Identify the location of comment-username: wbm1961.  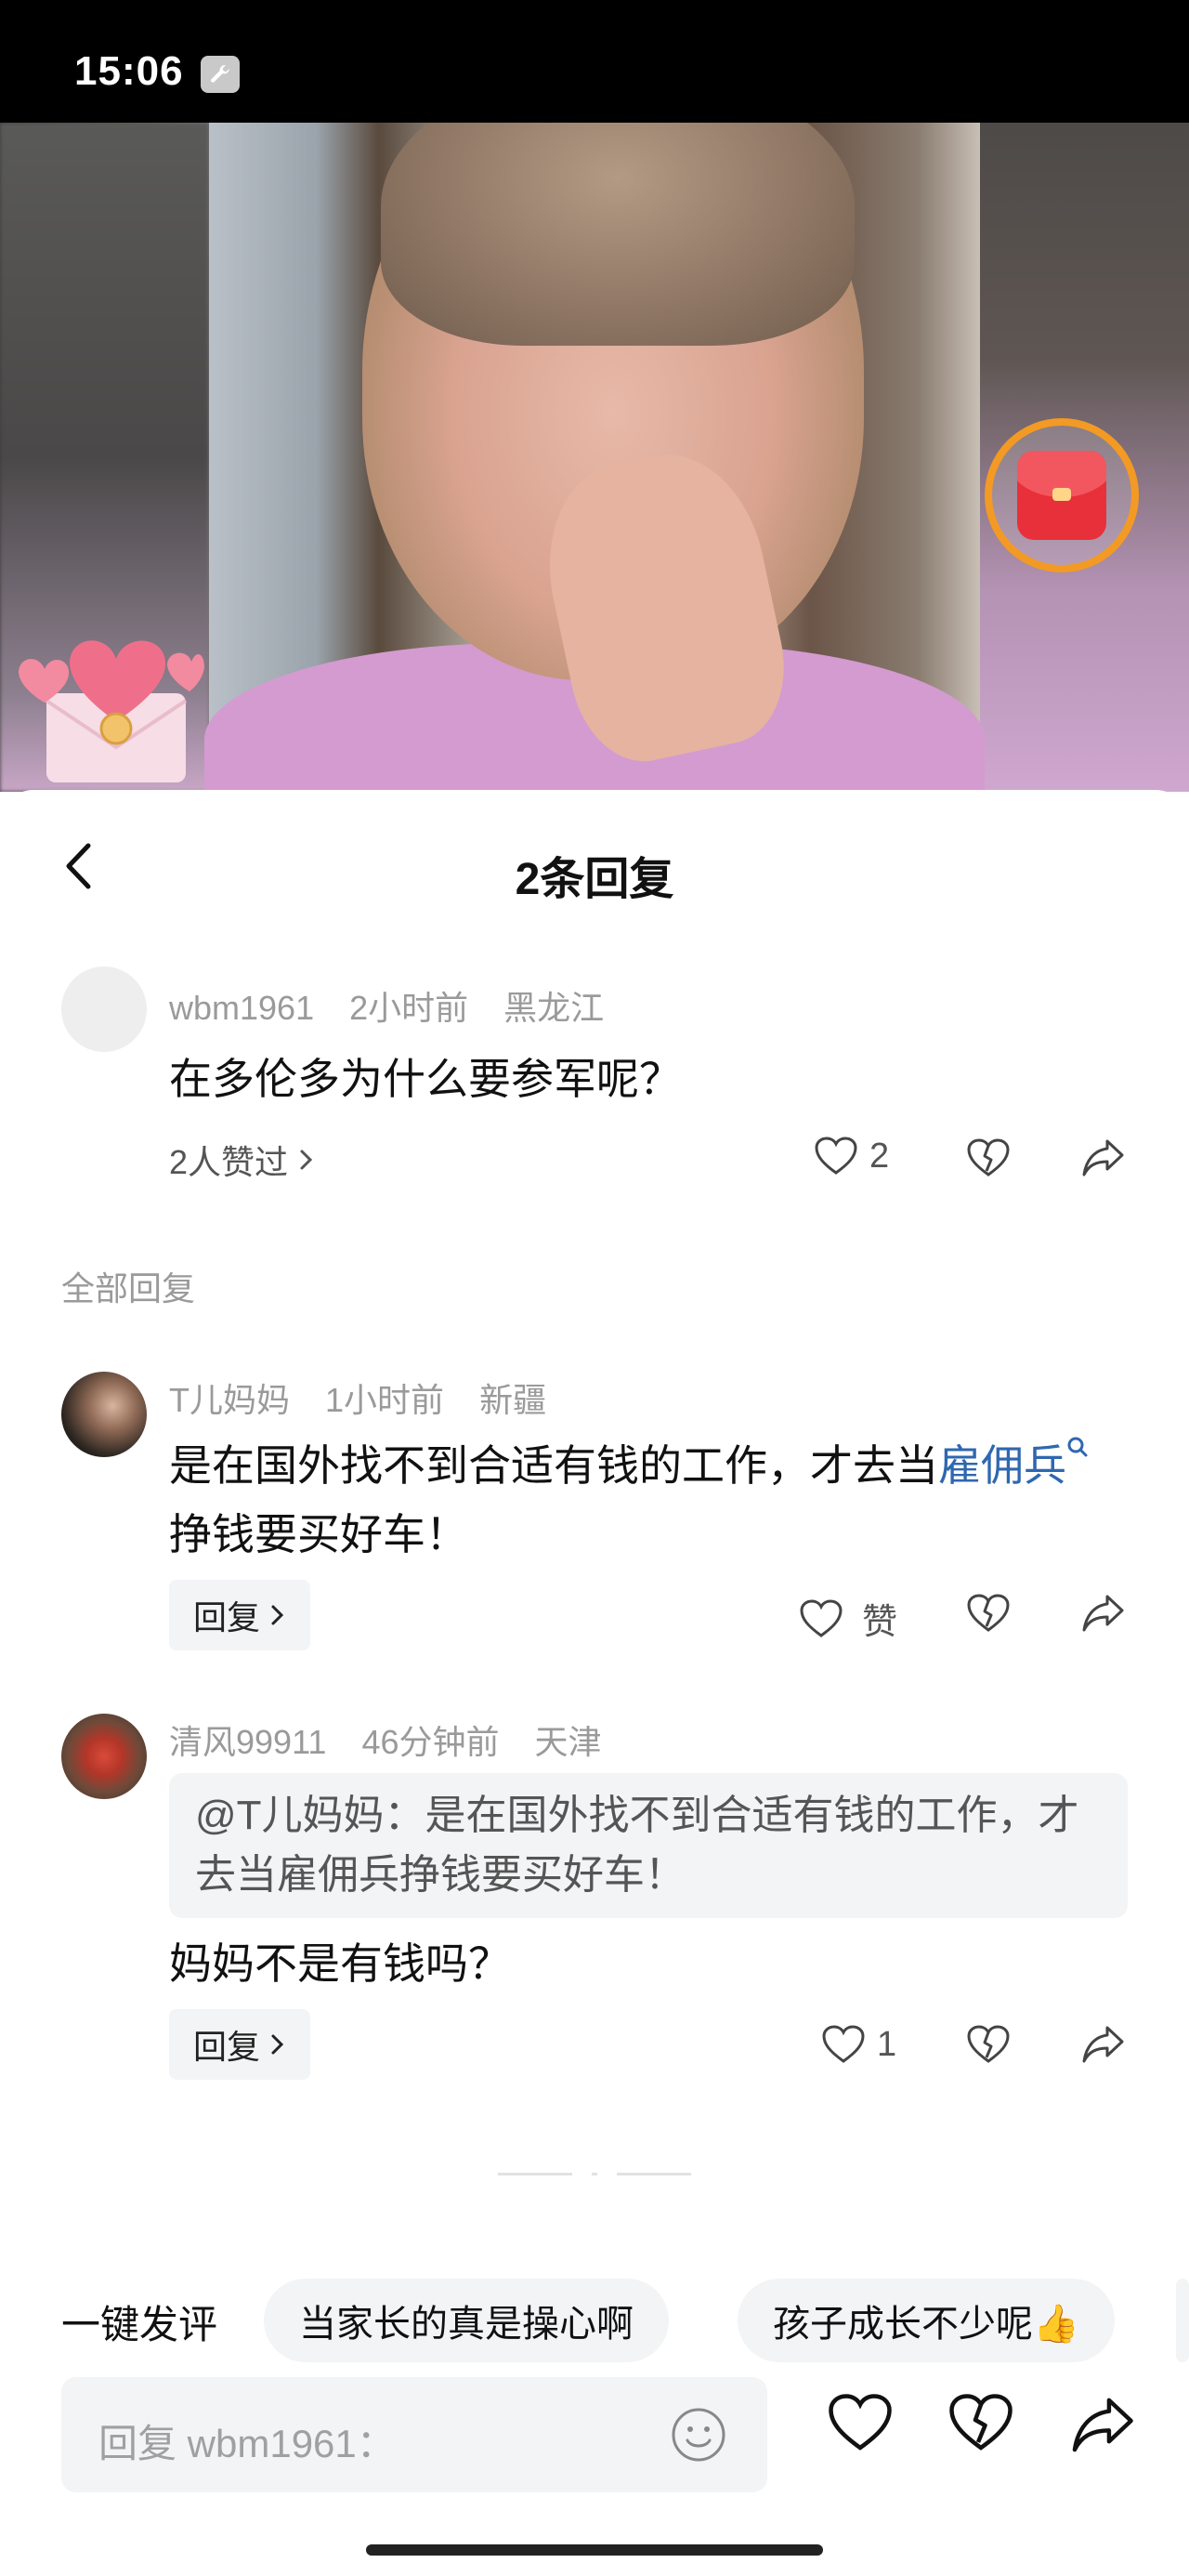
(241, 1008).